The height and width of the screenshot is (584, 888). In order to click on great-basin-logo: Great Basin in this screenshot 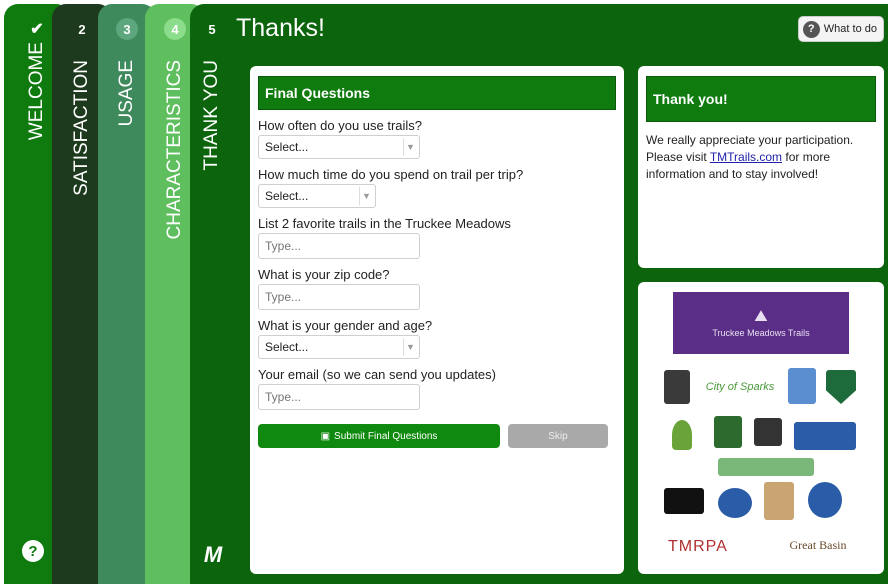, I will do `click(818, 544)`.